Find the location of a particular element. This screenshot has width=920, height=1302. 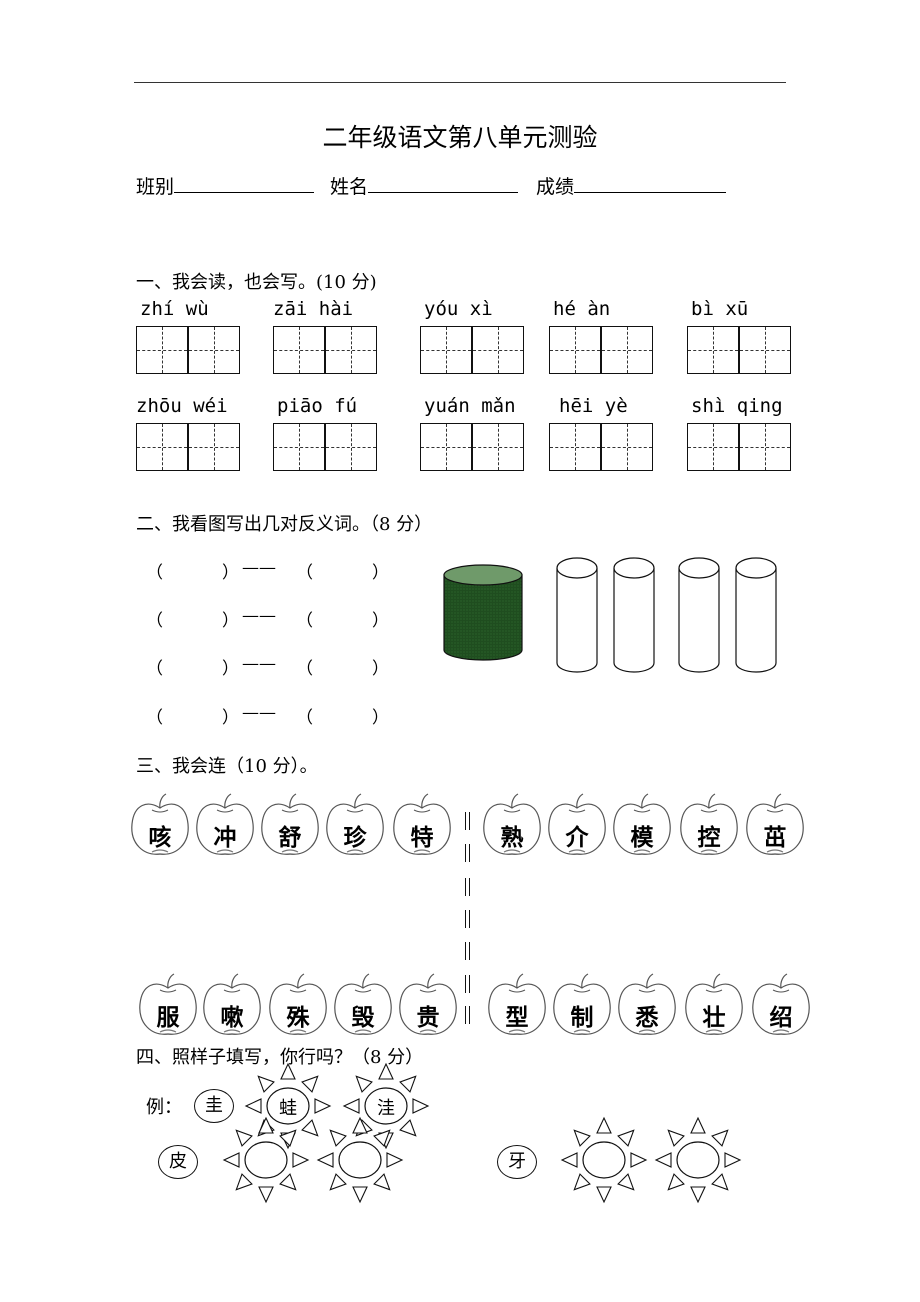

apple-card: 咳 is located at coordinates (160, 826).